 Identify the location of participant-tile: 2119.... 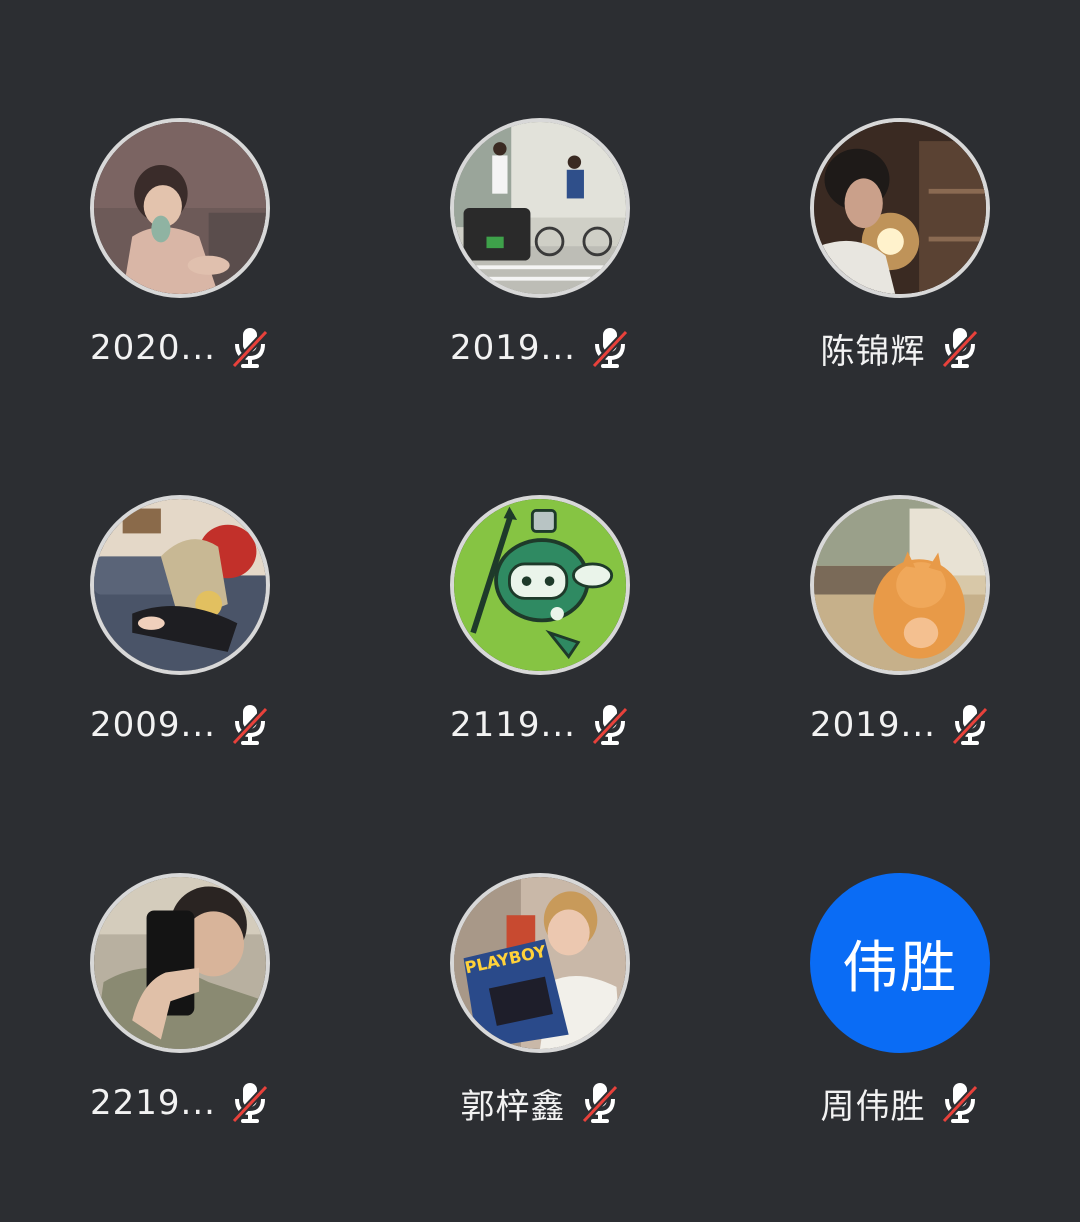
(540, 645).